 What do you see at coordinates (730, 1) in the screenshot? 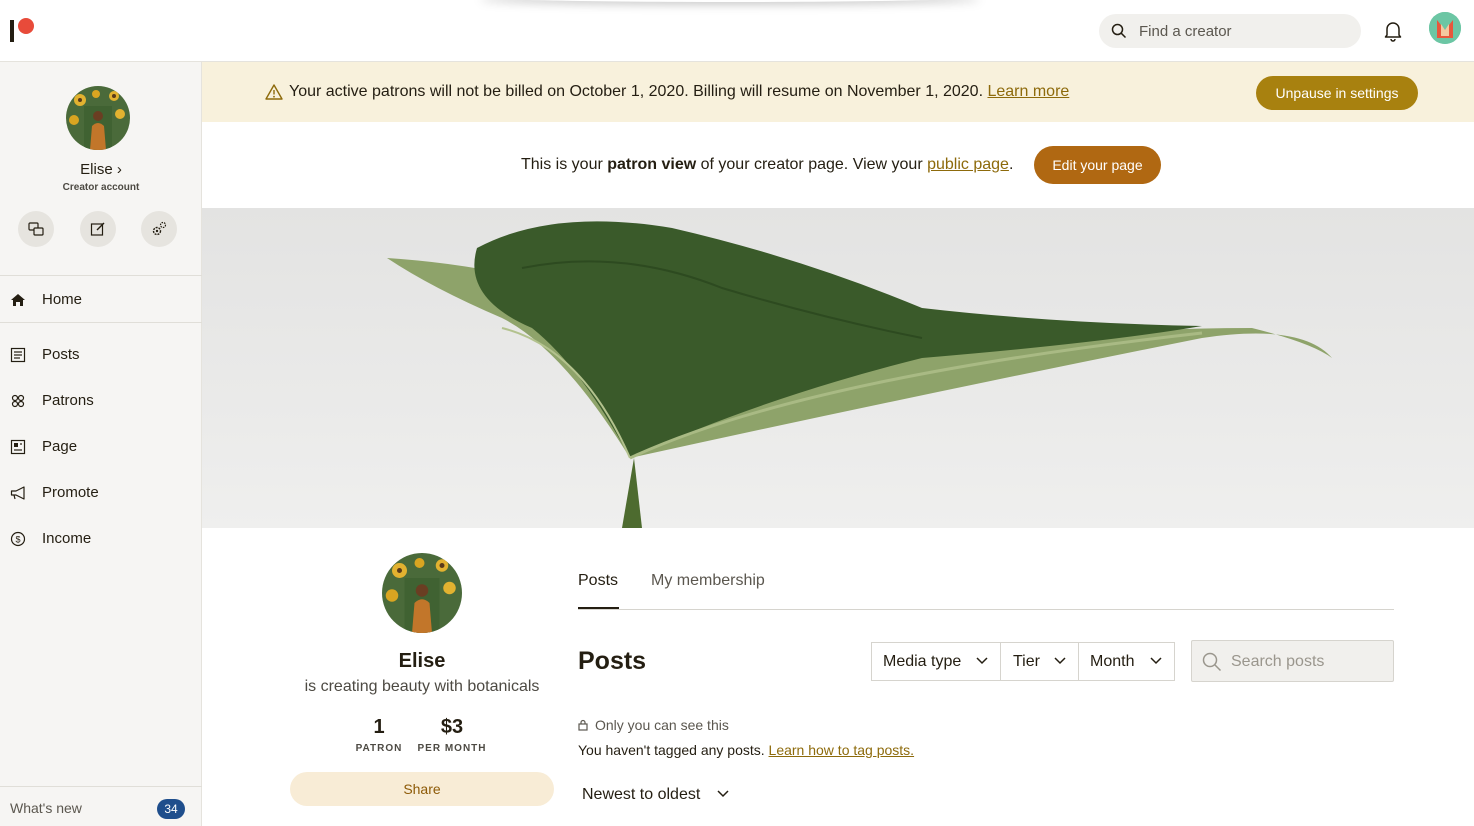
I see `popup-shadow` at bounding box center [730, 1].